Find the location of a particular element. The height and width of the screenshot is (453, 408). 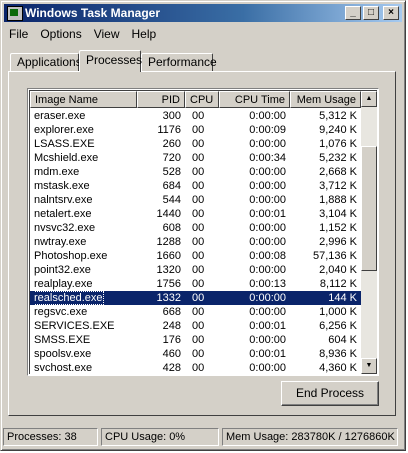

cell-text: 2,996 K is located at coordinates (338, 242).